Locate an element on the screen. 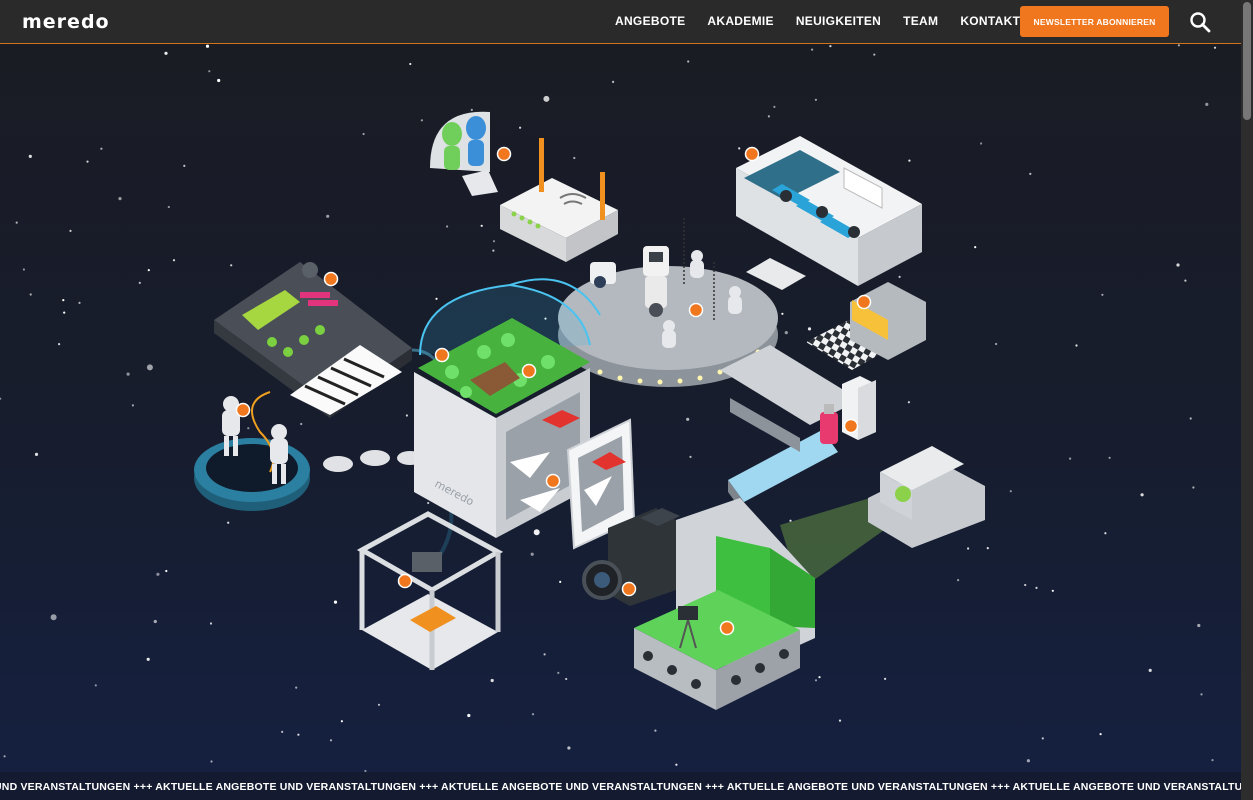  projector is located at coordinates (926, 497).